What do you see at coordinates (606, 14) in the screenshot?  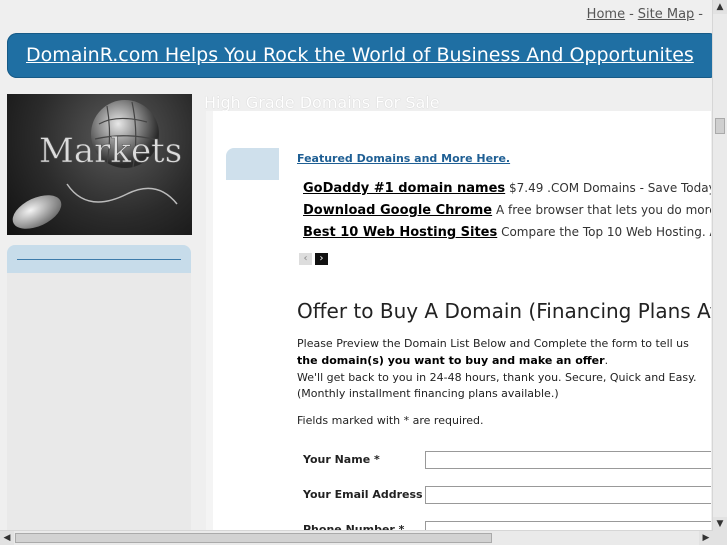 I see `home-link: Home` at bounding box center [606, 14].